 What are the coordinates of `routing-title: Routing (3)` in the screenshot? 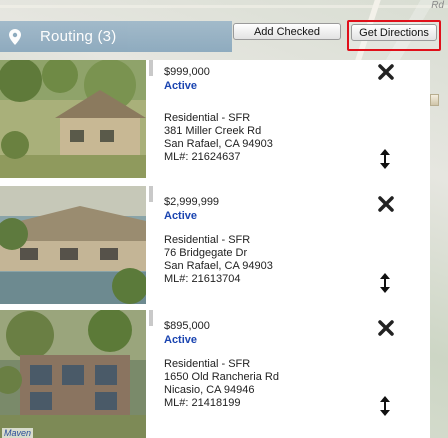 It's located at (78, 36).